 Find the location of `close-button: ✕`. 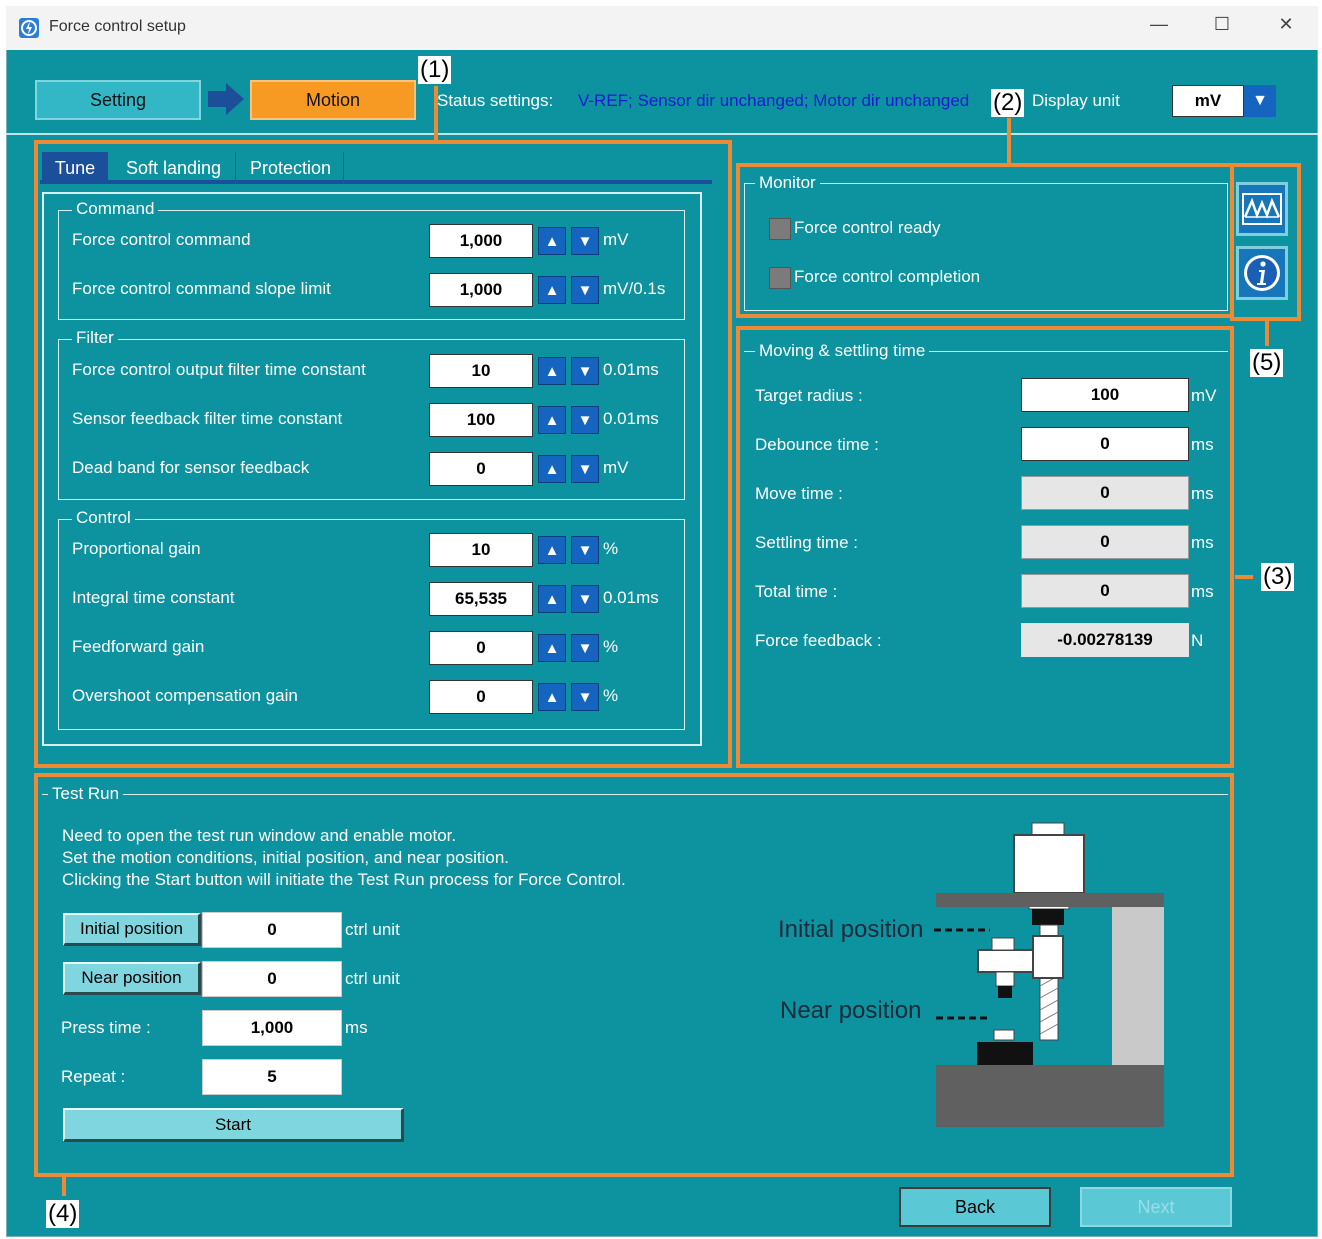

close-button: ✕ is located at coordinates (1286, 24).